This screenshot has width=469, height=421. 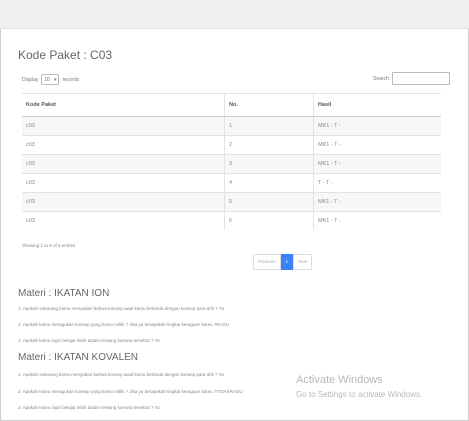 I want to click on cell-no: 5, so click(x=269, y=202).